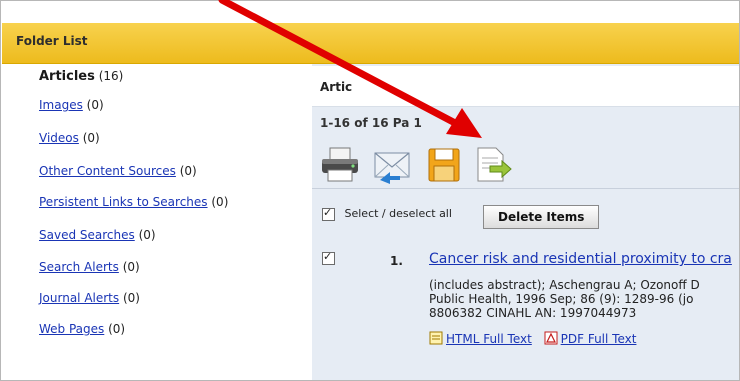 This screenshot has width=740, height=381. What do you see at coordinates (79, 267) in the screenshot?
I see `sidebar-item-link: Search Alerts` at bounding box center [79, 267].